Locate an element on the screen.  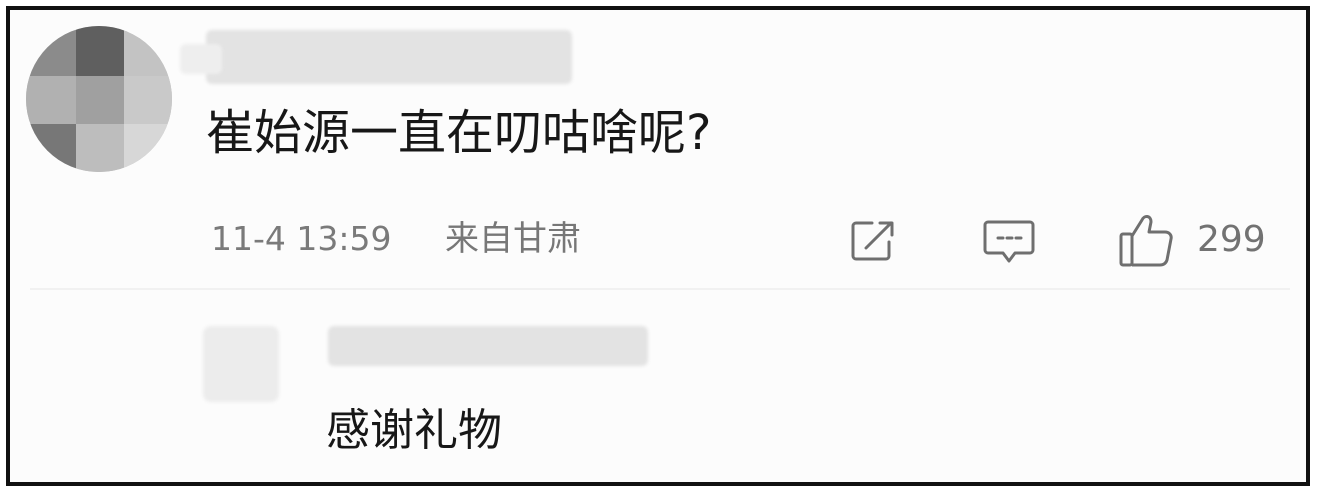
comment-text: 崔始源一直在叨咕啥呢? is located at coordinates (459, 133).